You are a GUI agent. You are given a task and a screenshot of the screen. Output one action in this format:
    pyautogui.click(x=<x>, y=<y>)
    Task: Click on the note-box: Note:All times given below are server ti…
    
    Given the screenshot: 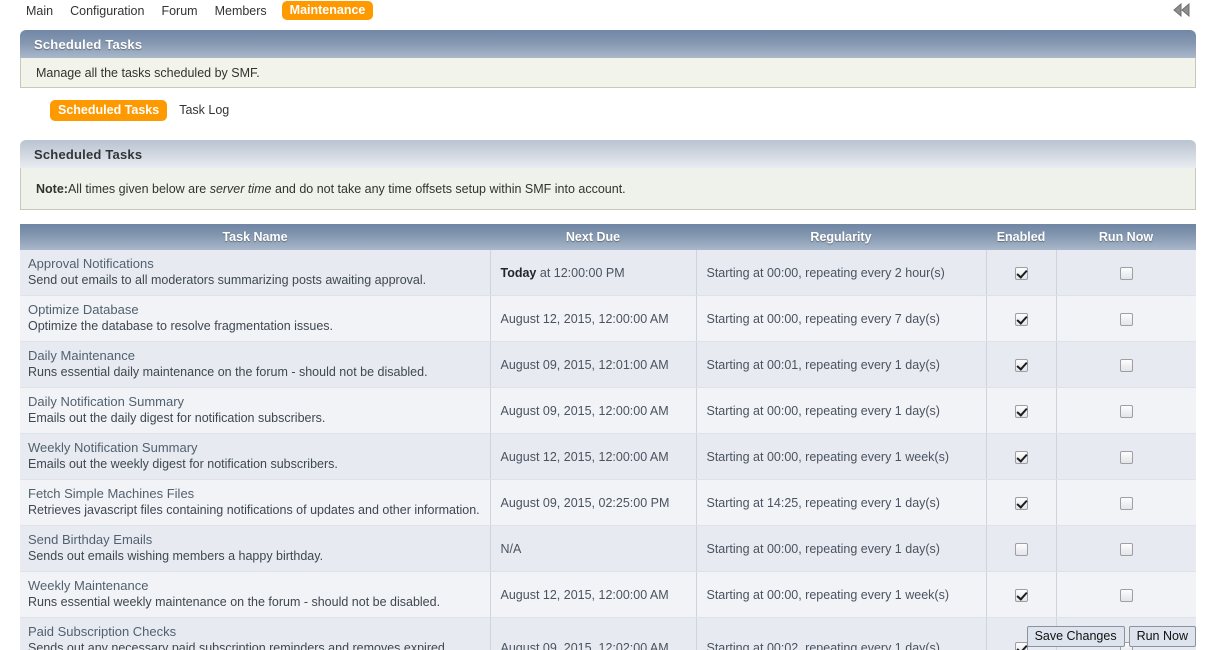 What is the action you would take?
    pyautogui.click(x=608, y=189)
    